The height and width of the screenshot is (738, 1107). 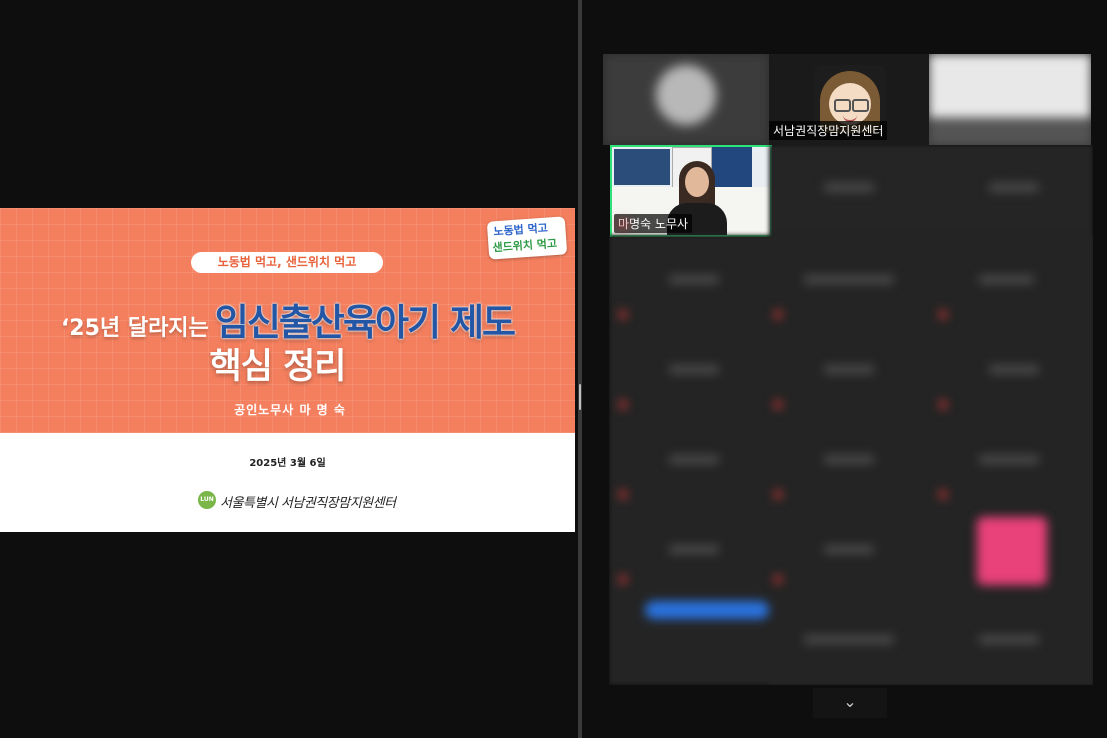 I want to click on participant-tile: 서남권직장맘지원센터, so click(x=849, y=99).